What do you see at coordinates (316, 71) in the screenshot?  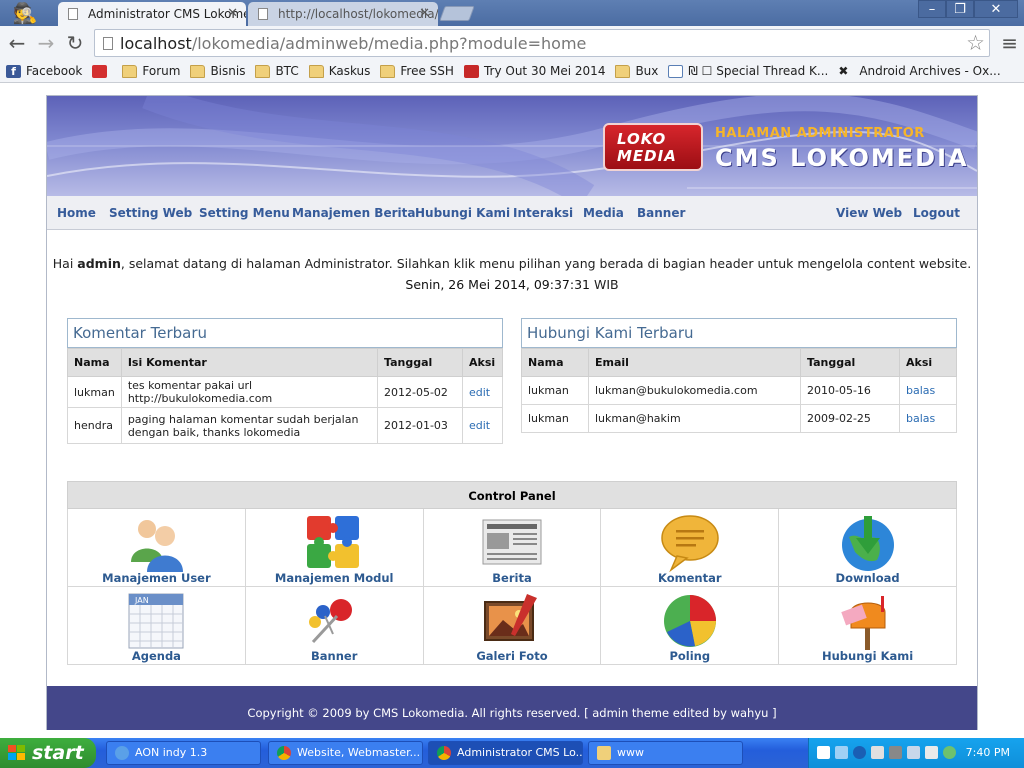 I see `folder-icon` at bounding box center [316, 71].